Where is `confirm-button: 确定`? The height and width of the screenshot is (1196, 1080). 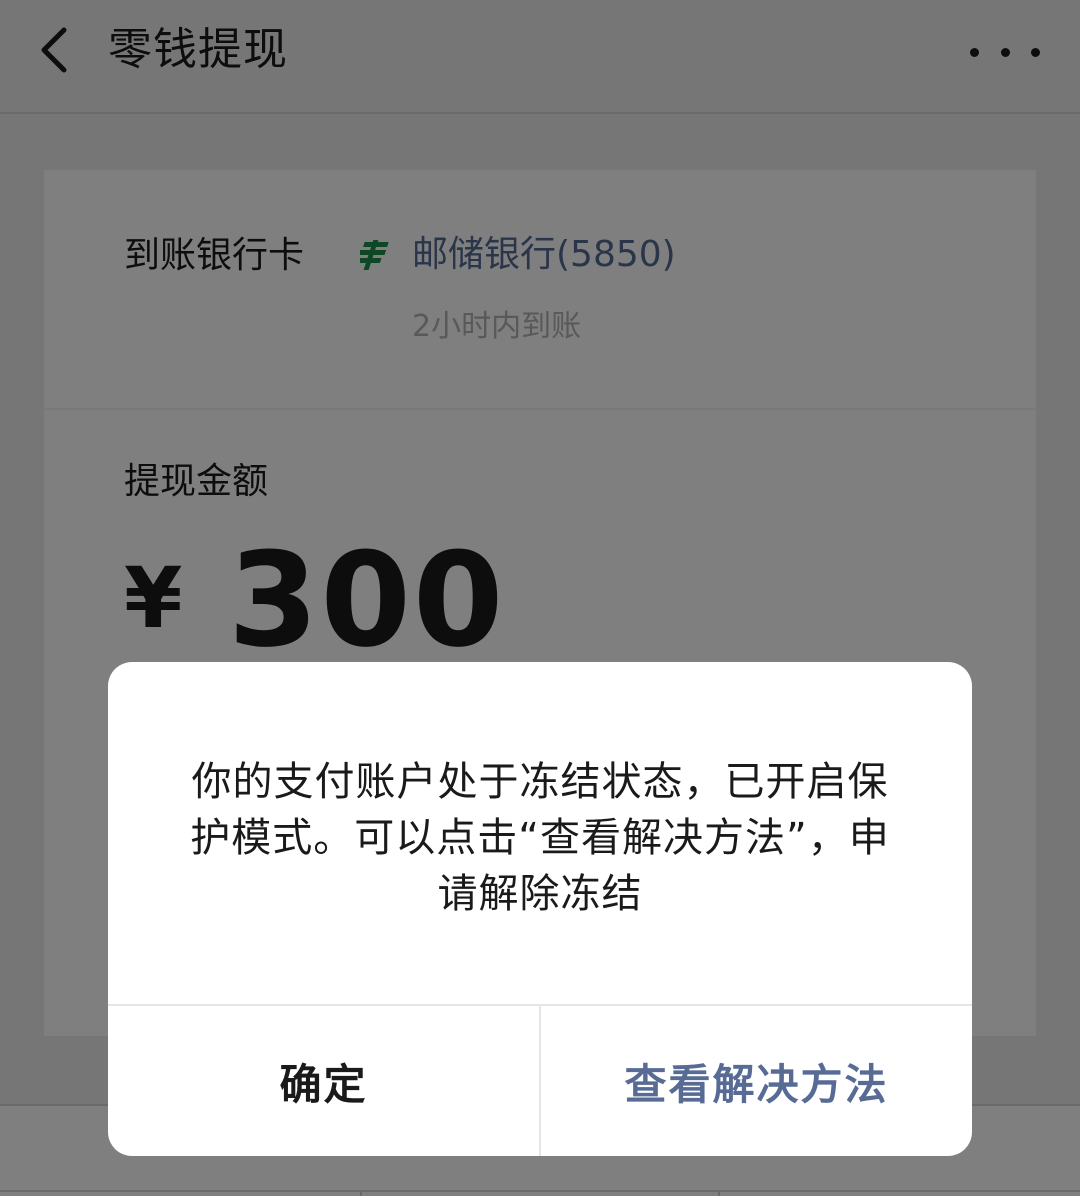
confirm-button: 确定 is located at coordinates (323, 1081).